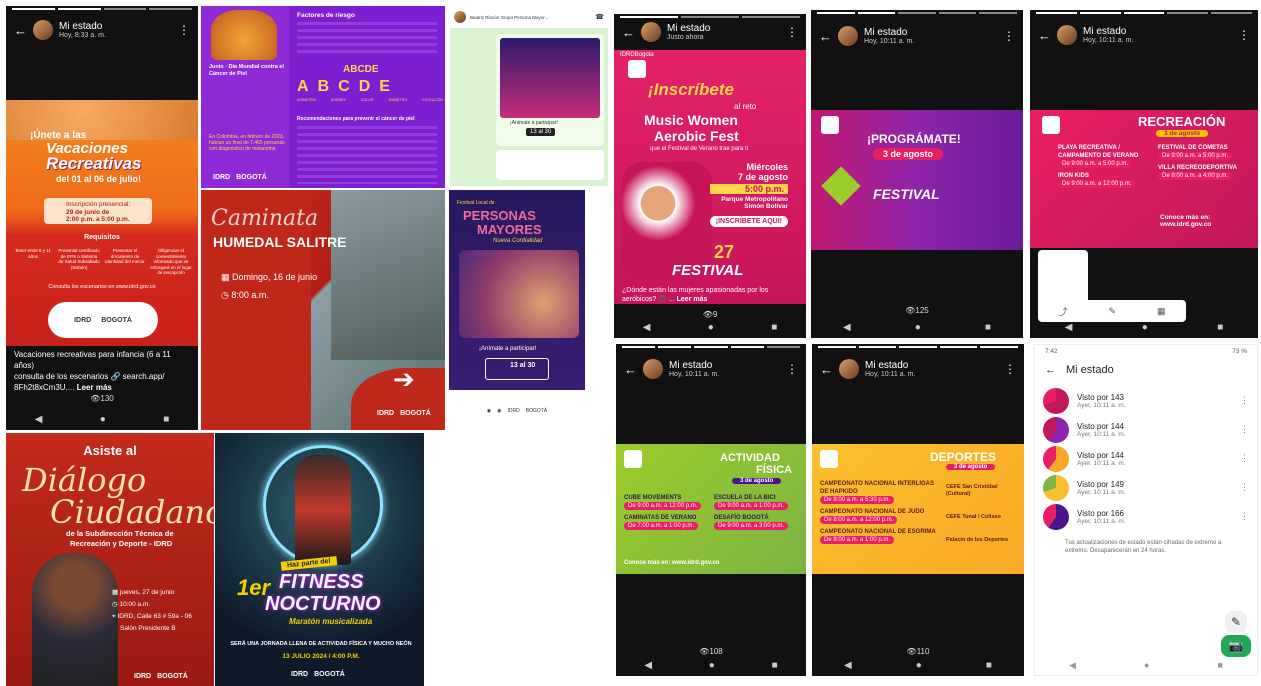 This screenshot has height=686, width=1261. What do you see at coordinates (460, 17) in the screenshot?
I see `contact-avatar` at bounding box center [460, 17].